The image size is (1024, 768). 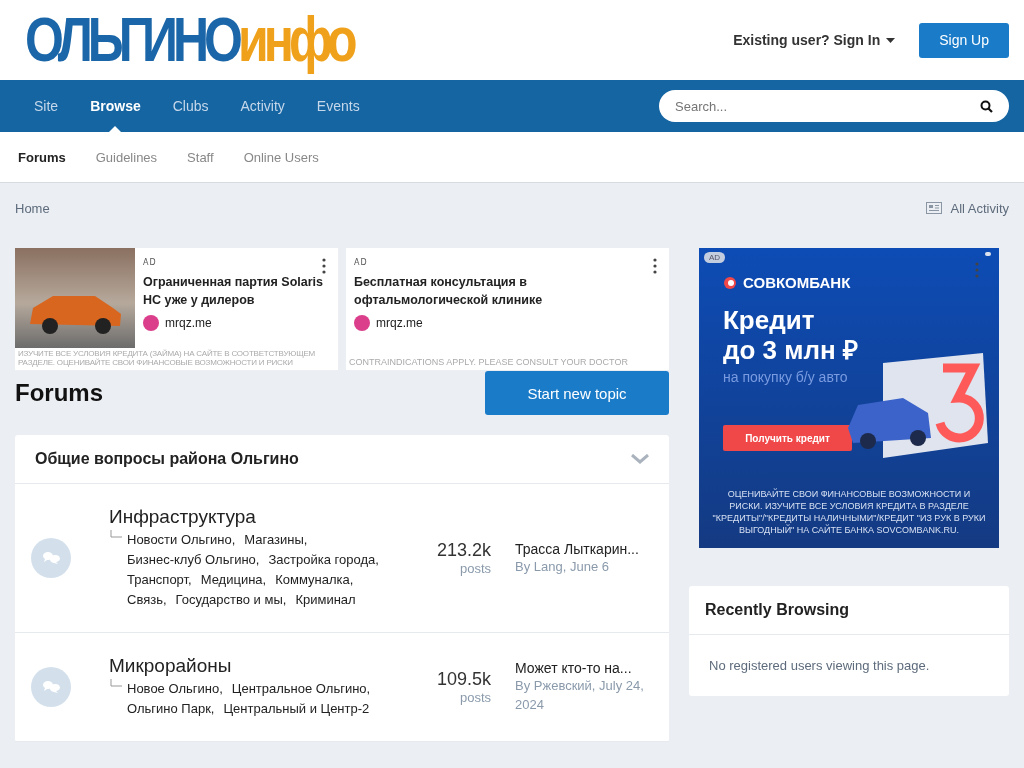 What do you see at coordinates (463, 550) in the screenshot?
I see `post-count: 213.2k` at bounding box center [463, 550].